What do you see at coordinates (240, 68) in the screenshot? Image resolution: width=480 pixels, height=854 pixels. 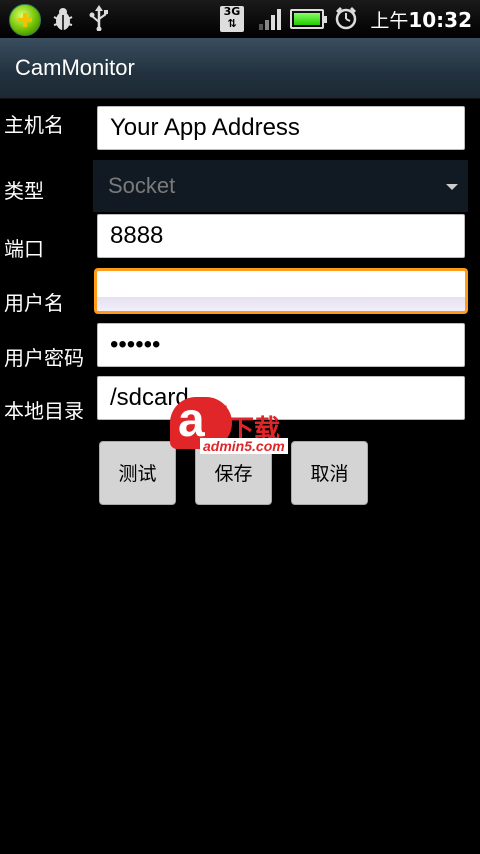 I see `title-bar: CamMonitor` at bounding box center [240, 68].